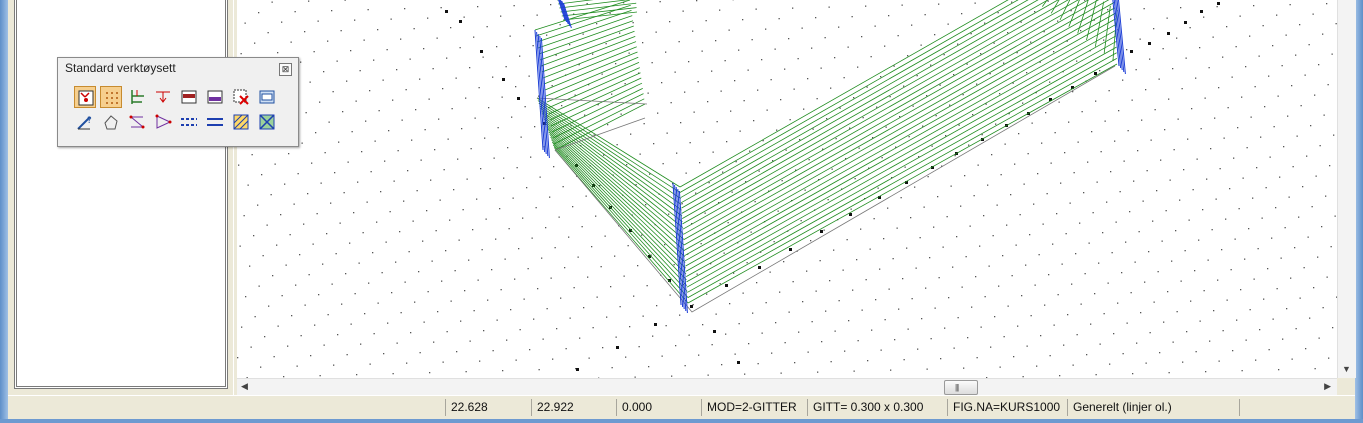  I want to click on node-edit-button, so click(137, 122).